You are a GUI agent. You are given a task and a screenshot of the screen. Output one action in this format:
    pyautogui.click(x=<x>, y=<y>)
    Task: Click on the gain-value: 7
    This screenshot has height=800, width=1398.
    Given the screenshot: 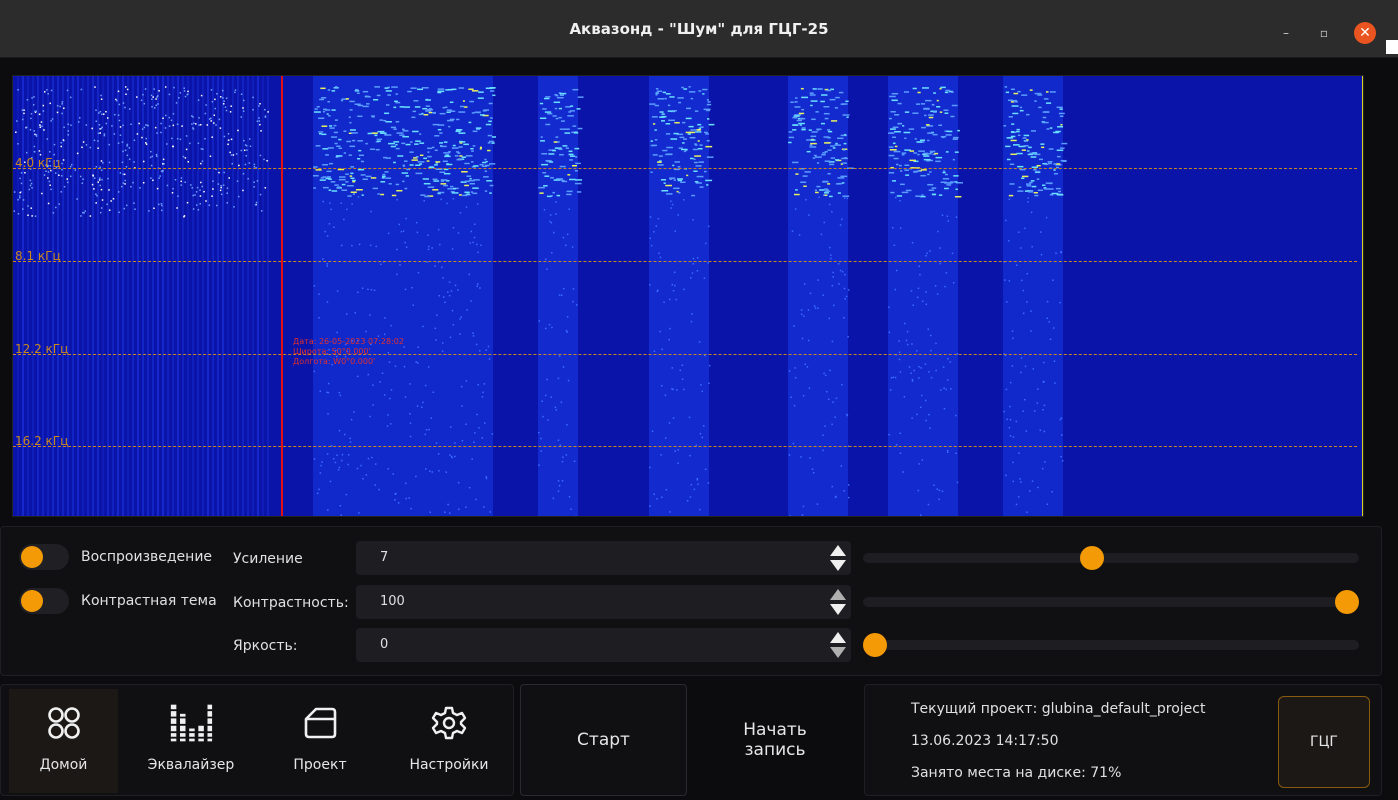 What is the action you would take?
    pyautogui.click(x=384, y=557)
    